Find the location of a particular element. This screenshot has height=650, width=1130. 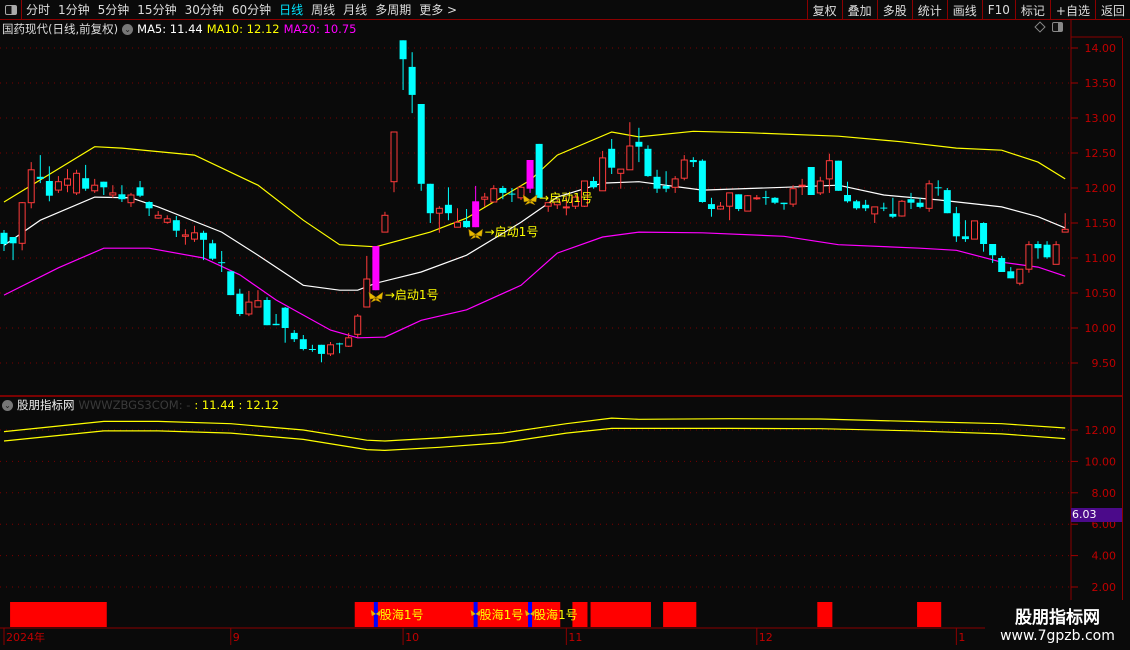

time-tick-label: 2024年 is located at coordinates (25, 637).